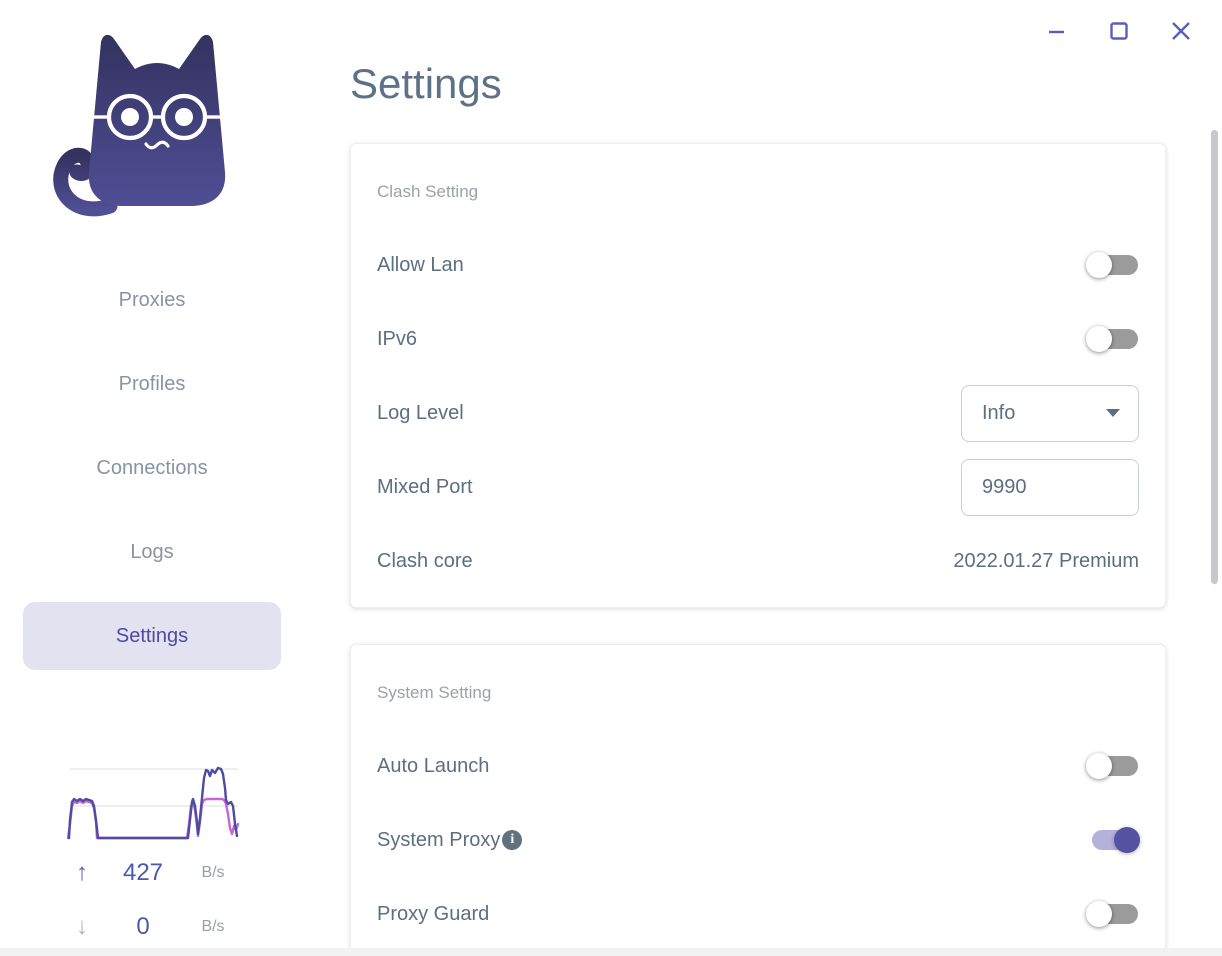  I want to click on log-level-select: Info, so click(1050, 413).